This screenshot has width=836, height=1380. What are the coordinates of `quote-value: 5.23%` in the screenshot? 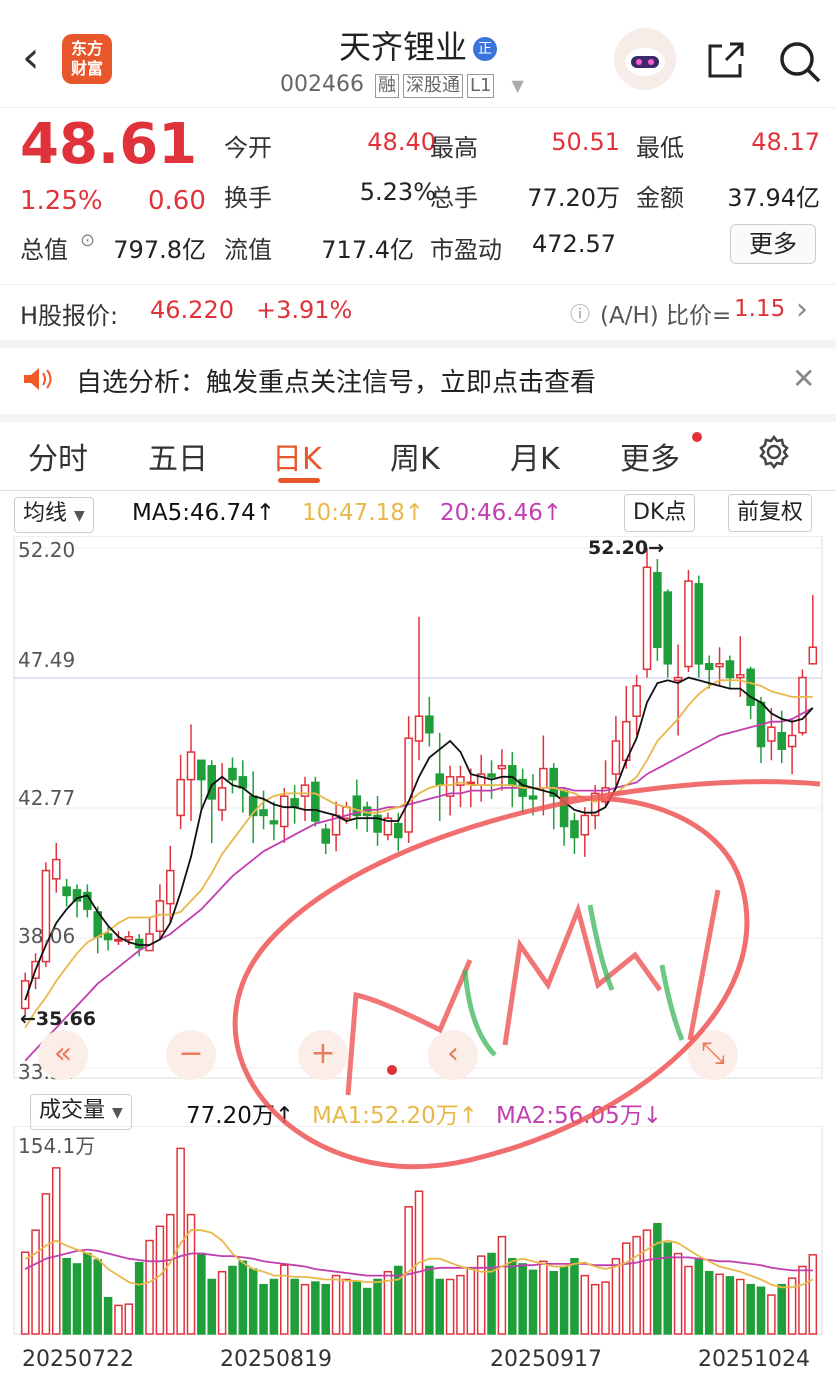 It's located at (397, 192).